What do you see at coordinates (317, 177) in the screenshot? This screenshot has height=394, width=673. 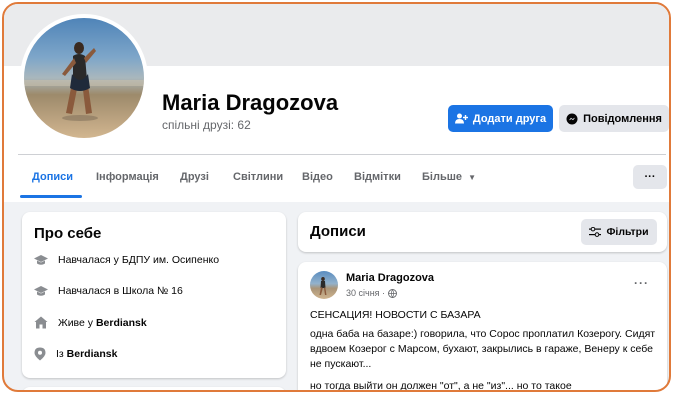 I see `tab-videos: Відео` at bounding box center [317, 177].